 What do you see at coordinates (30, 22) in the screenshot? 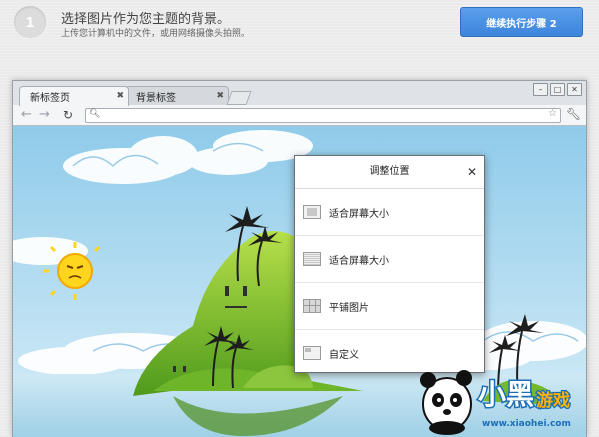
I see `step-number-badge: 1` at bounding box center [30, 22].